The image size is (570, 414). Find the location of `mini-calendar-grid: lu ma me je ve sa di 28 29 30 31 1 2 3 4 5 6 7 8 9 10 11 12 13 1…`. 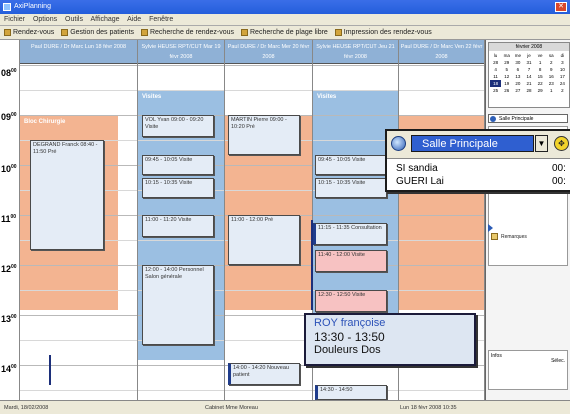

mini-calendar-grid: lu ma me je ve sa di 28 29 30 31 1 2 3 4 5 6 7 8 9 10 11 12 13 1… is located at coordinates (529, 73).